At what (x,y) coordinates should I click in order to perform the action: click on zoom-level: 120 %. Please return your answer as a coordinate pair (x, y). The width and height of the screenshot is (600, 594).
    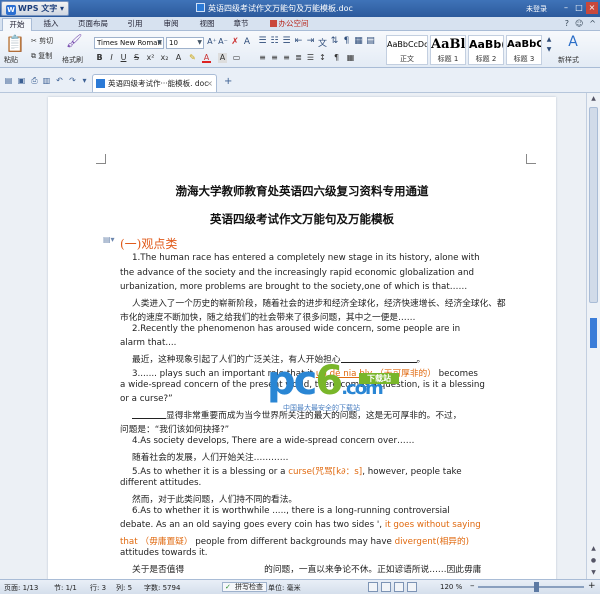
    Looking at the image, I should click on (451, 587).